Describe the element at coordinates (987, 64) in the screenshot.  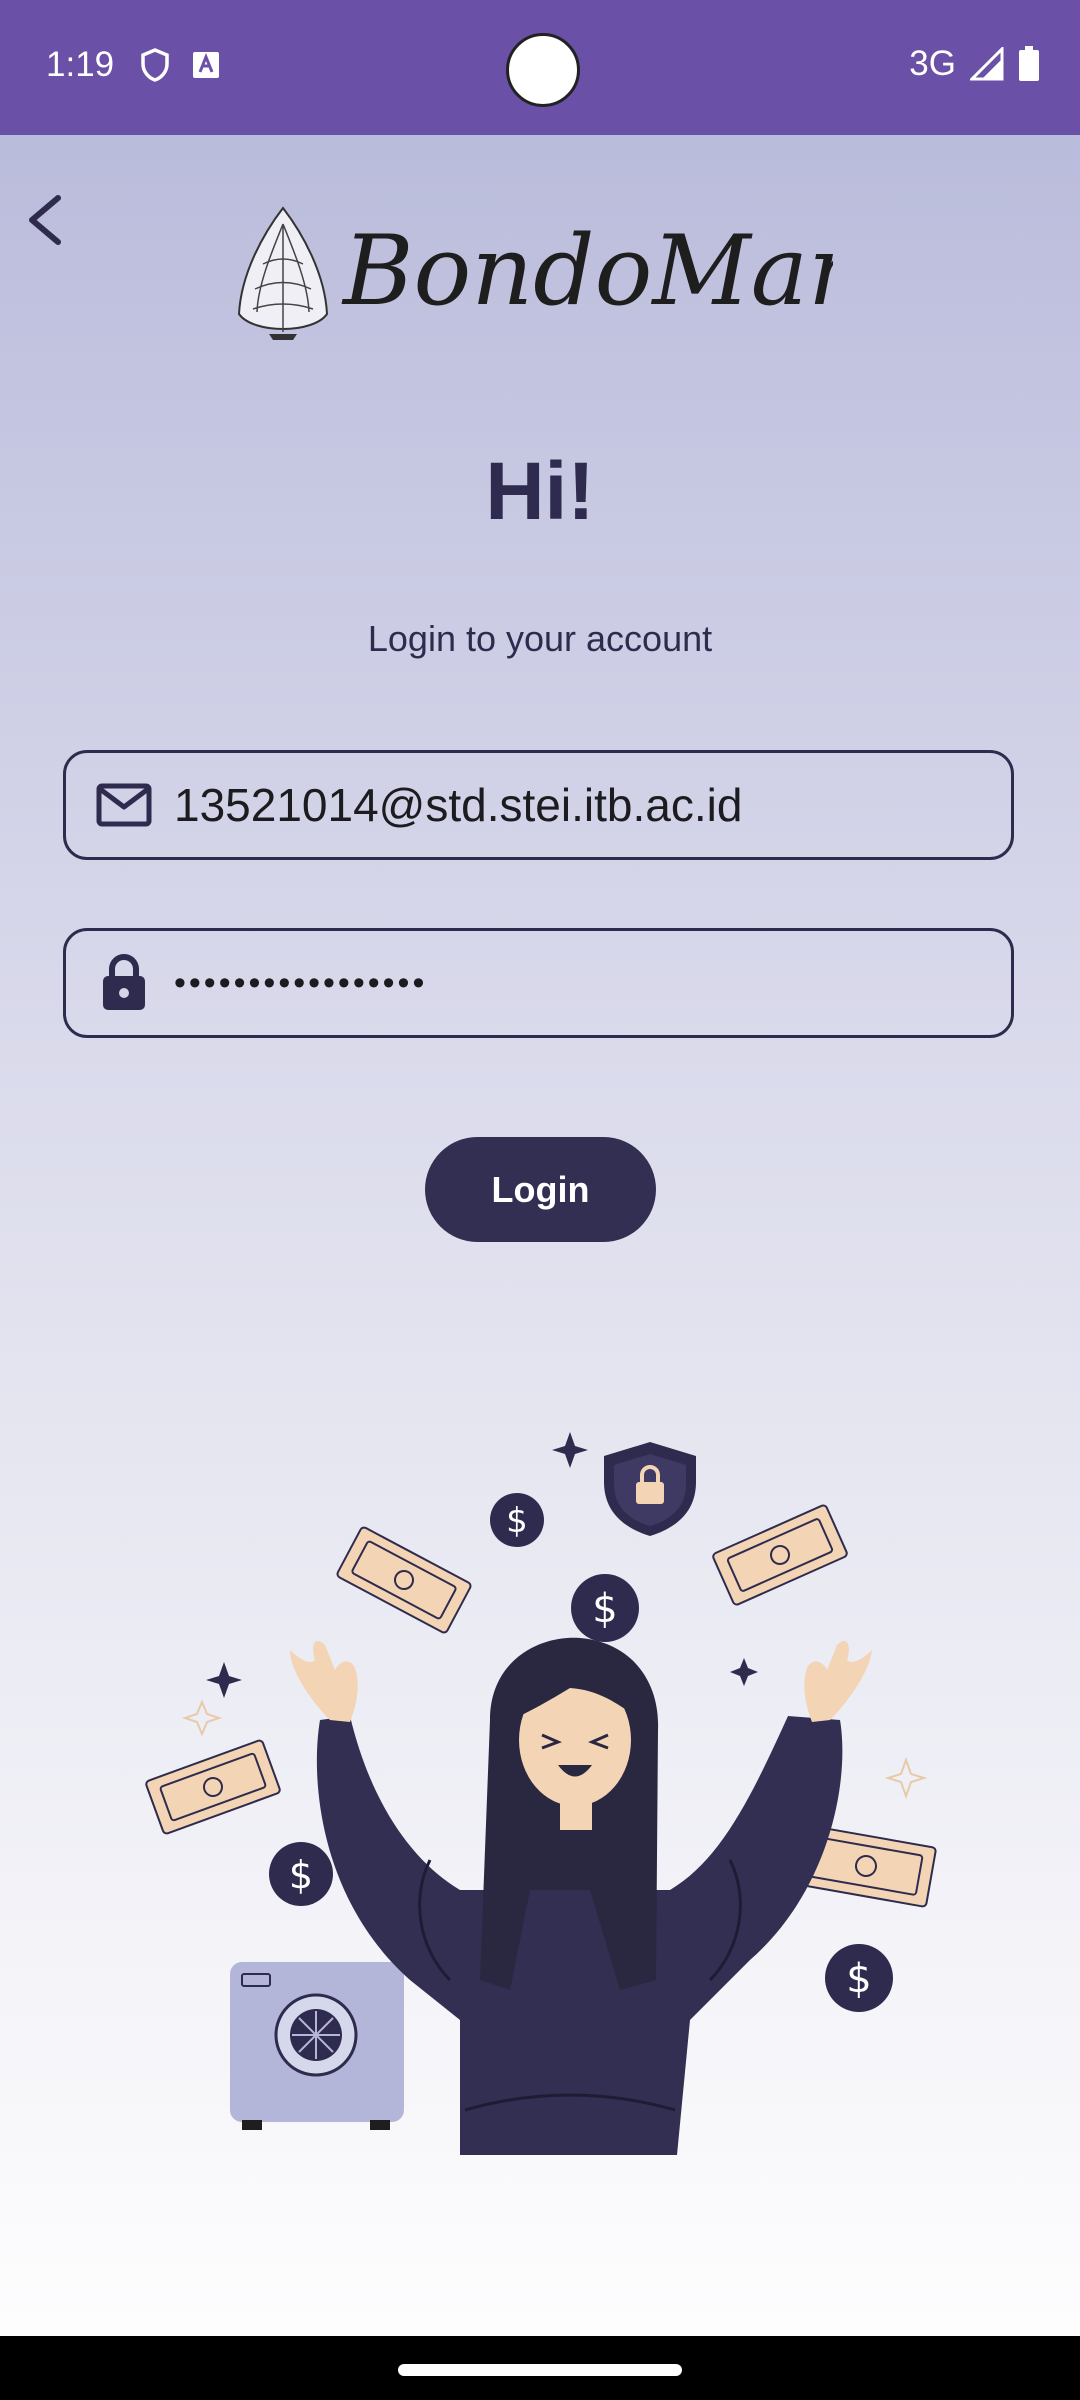
I see `signal-icon` at that location.